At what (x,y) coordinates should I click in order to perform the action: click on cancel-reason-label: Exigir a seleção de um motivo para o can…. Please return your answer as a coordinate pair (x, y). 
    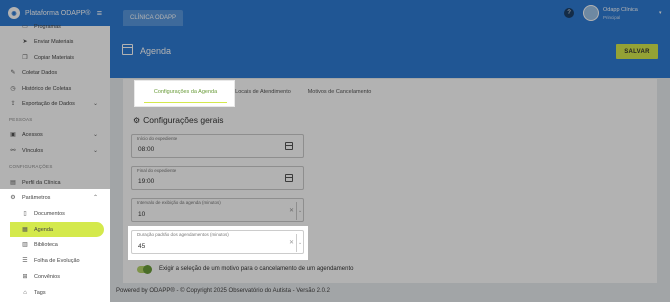
    Looking at the image, I should click on (256, 269).